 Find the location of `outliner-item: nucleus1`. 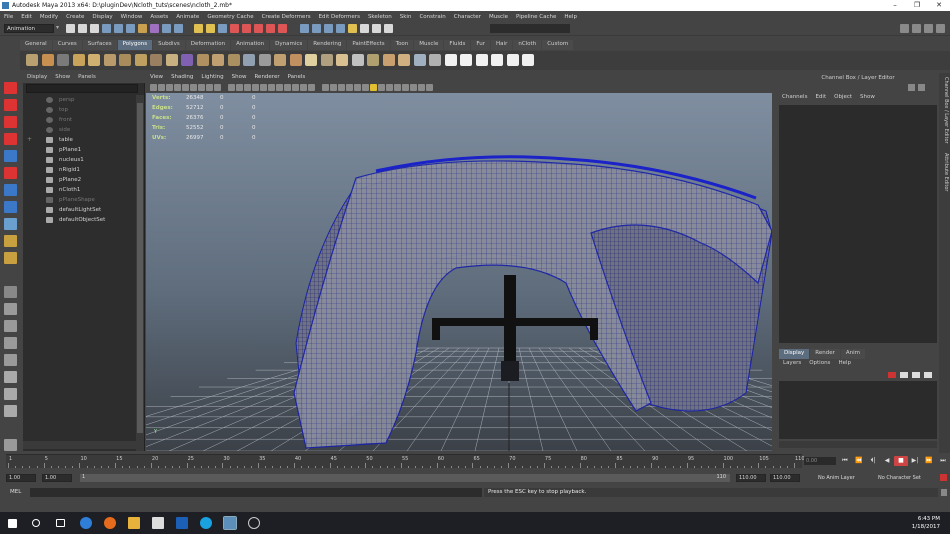

outliner-item: nucleus1 is located at coordinates (79, 160).